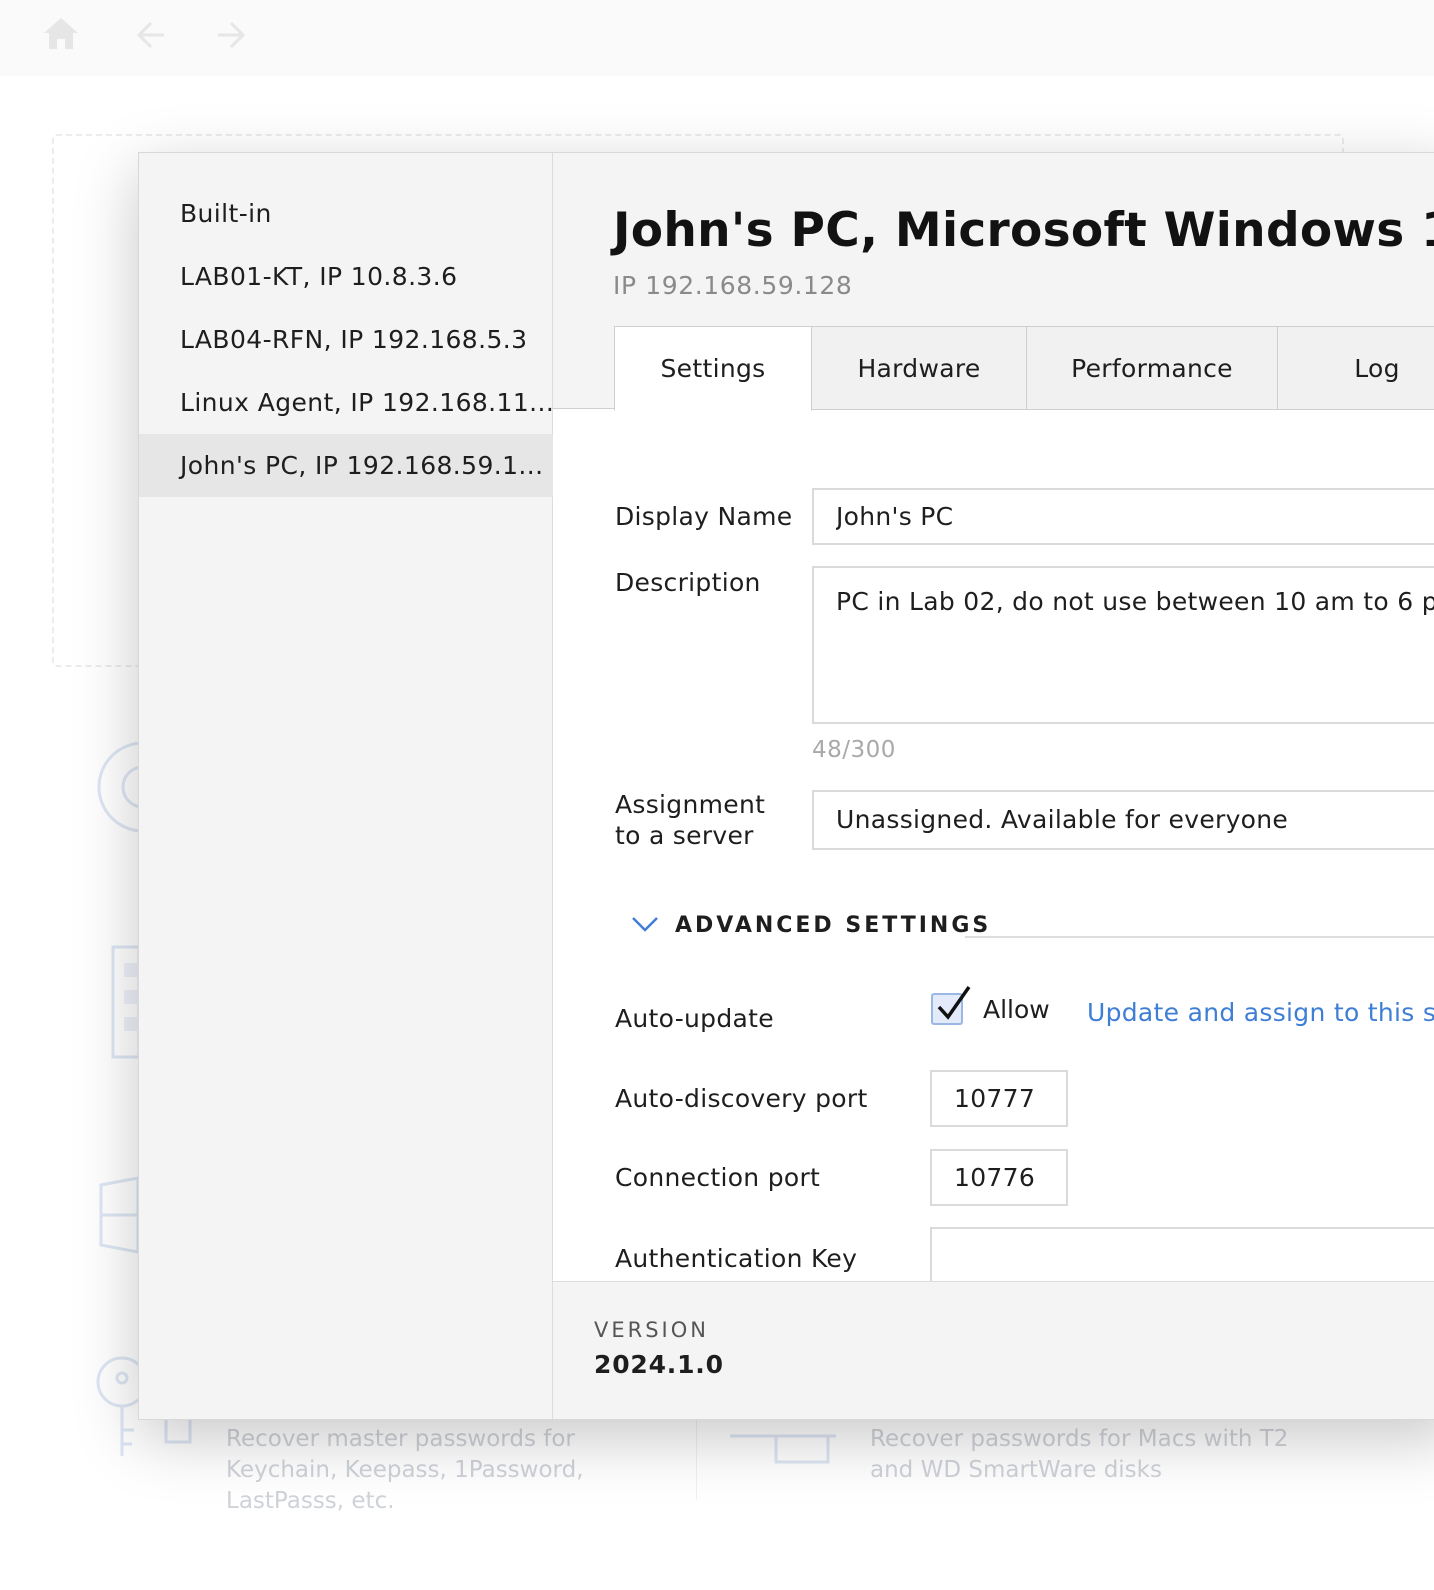 Image resolution: width=1434 pixels, height=1590 pixels. Describe the element at coordinates (954, 1002) in the screenshot. I see `checkmark-icon` at that location.